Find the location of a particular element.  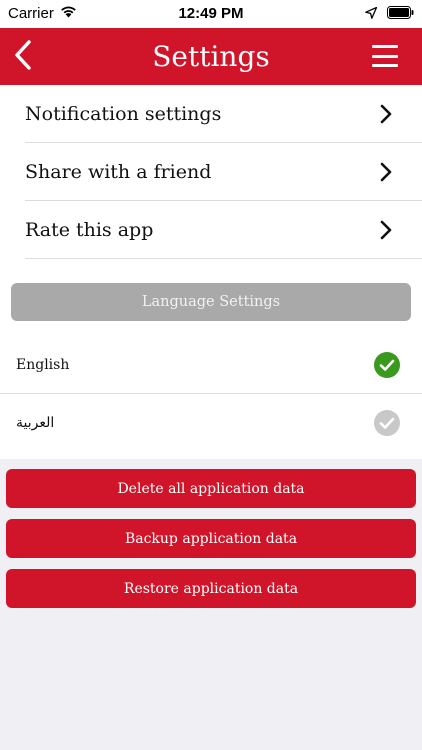

settings-item-label: Rate this app is located at coordinates (89, 229).